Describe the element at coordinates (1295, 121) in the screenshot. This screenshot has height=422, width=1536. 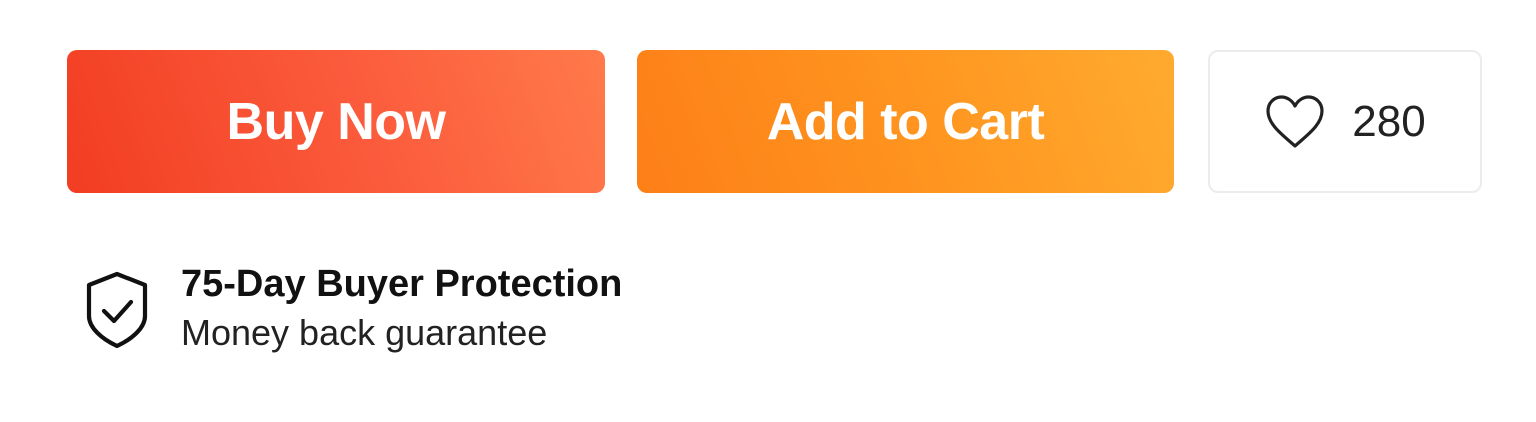
I see `heart-icon` at that location.